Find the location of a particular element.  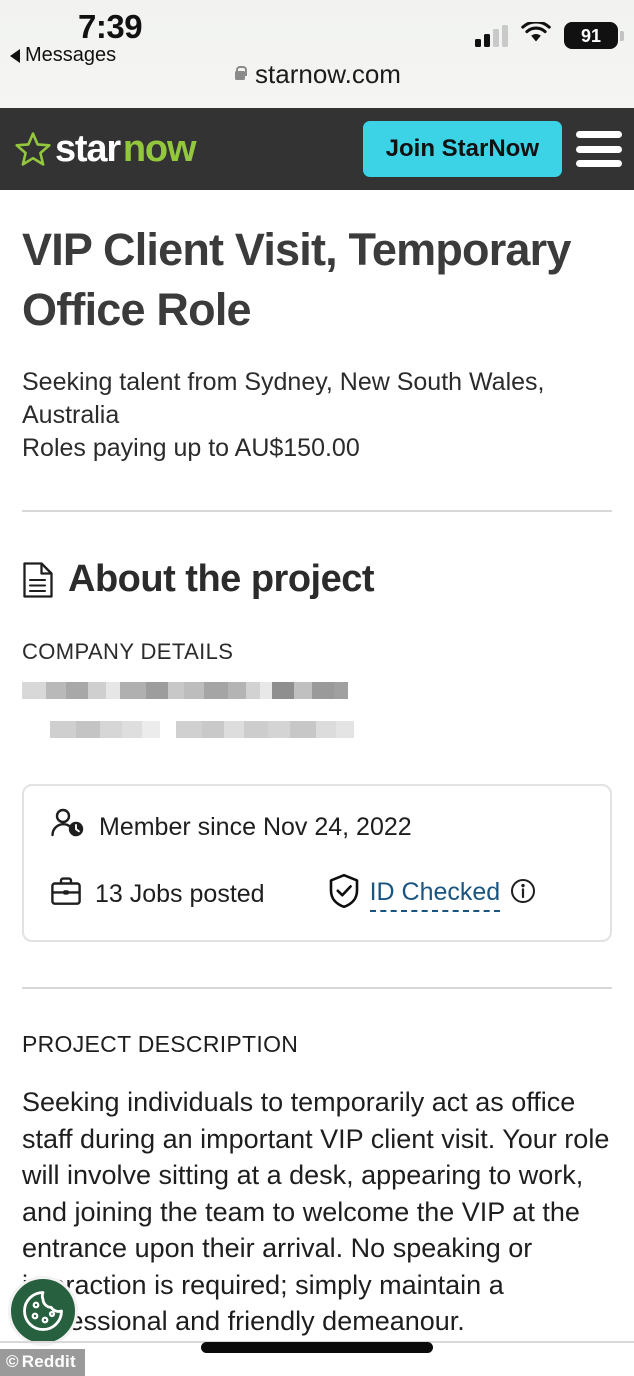

person-clock-icon is located at coordinates (68, 827).